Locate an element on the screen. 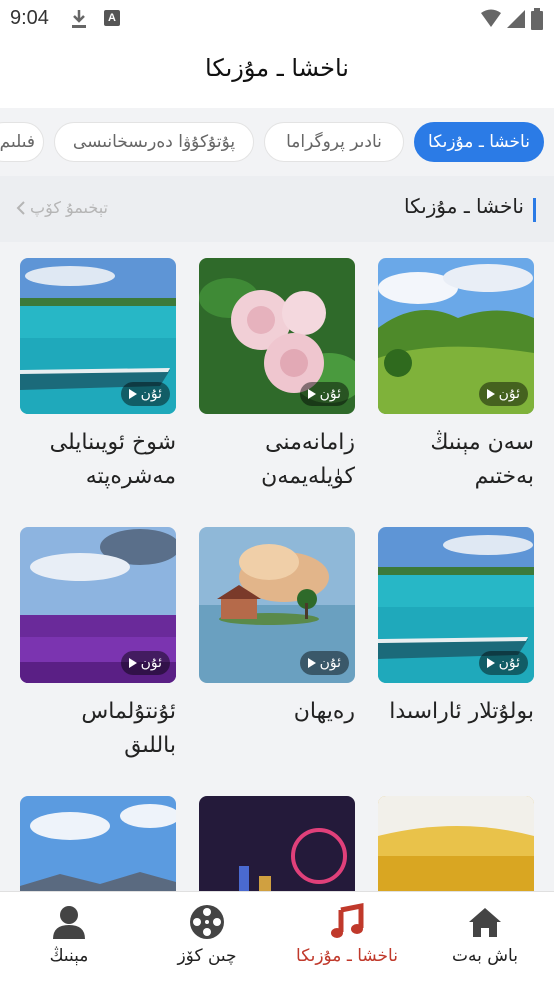 The height and width of the screenshot is (984, 554). user-icon is located at coordinates (69, 922).